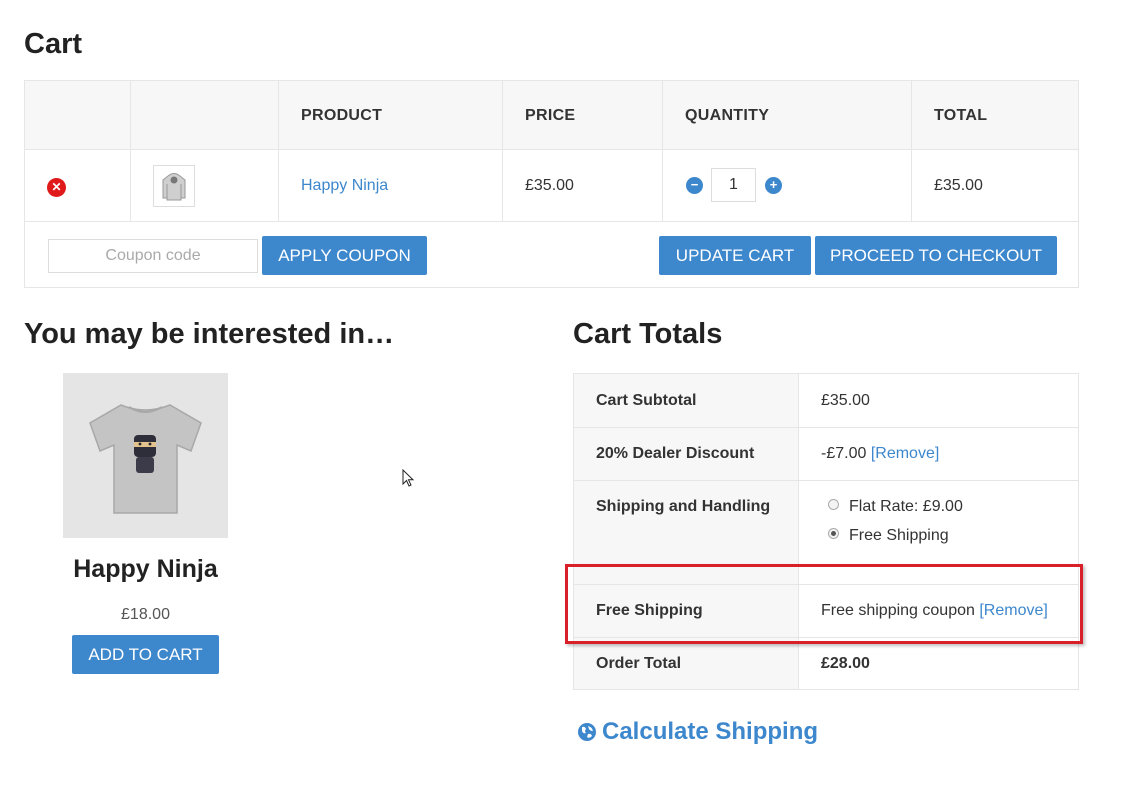  I want to click on free-shipping-radio, so click(833, 533).